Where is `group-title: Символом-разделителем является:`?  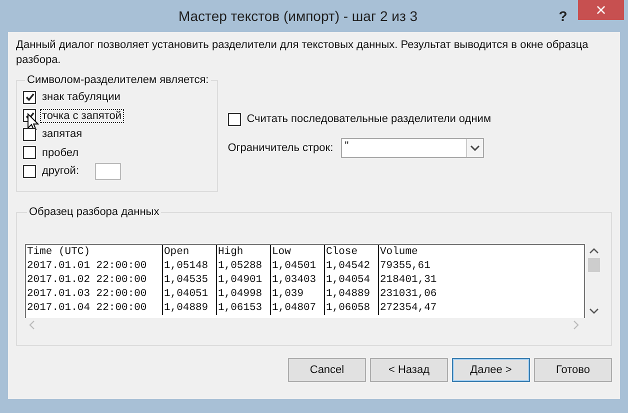 group-title: Символом-разделителем является: is located at coordinates (118, 80).